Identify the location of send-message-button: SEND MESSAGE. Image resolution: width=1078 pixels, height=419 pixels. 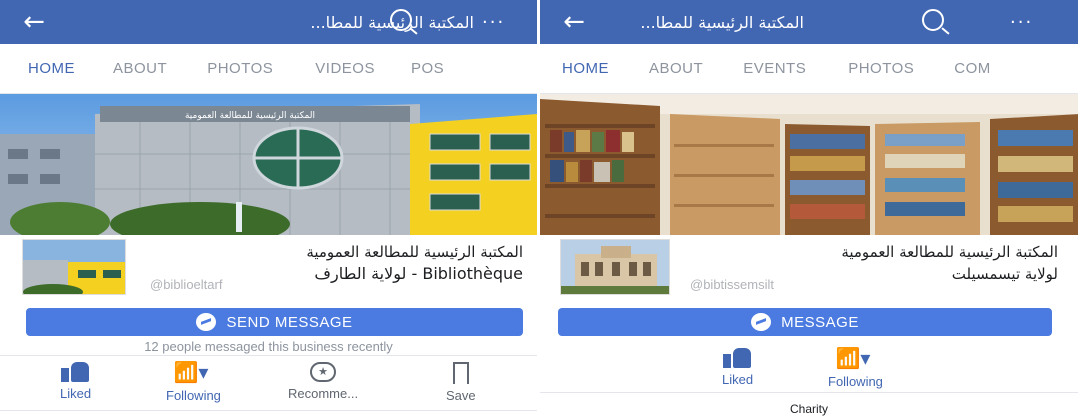
(274, 322).